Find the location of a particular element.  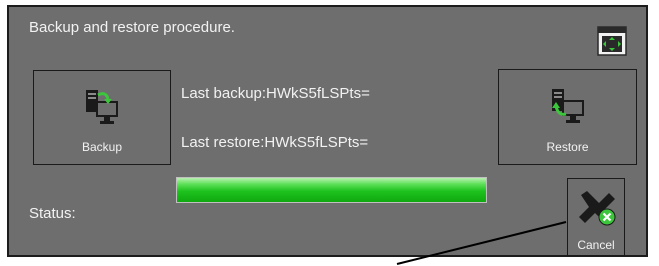

backup-button-label: Backup is located at coordinates (102, 147).